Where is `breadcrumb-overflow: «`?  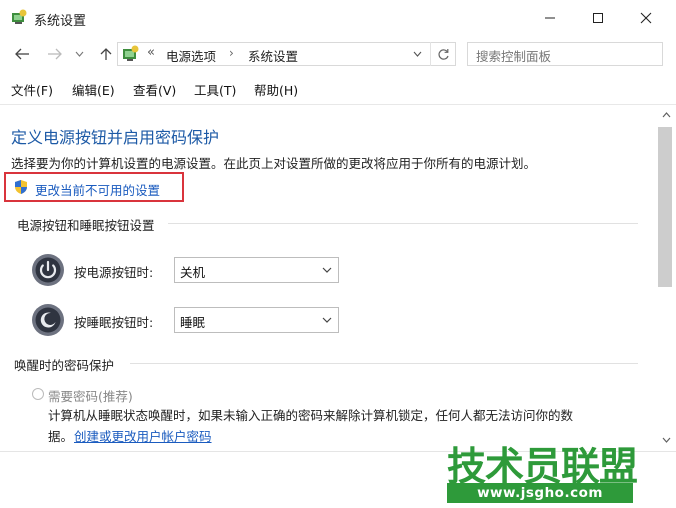
breadcrumb-overflow: « is located at coordinates (151, 52).